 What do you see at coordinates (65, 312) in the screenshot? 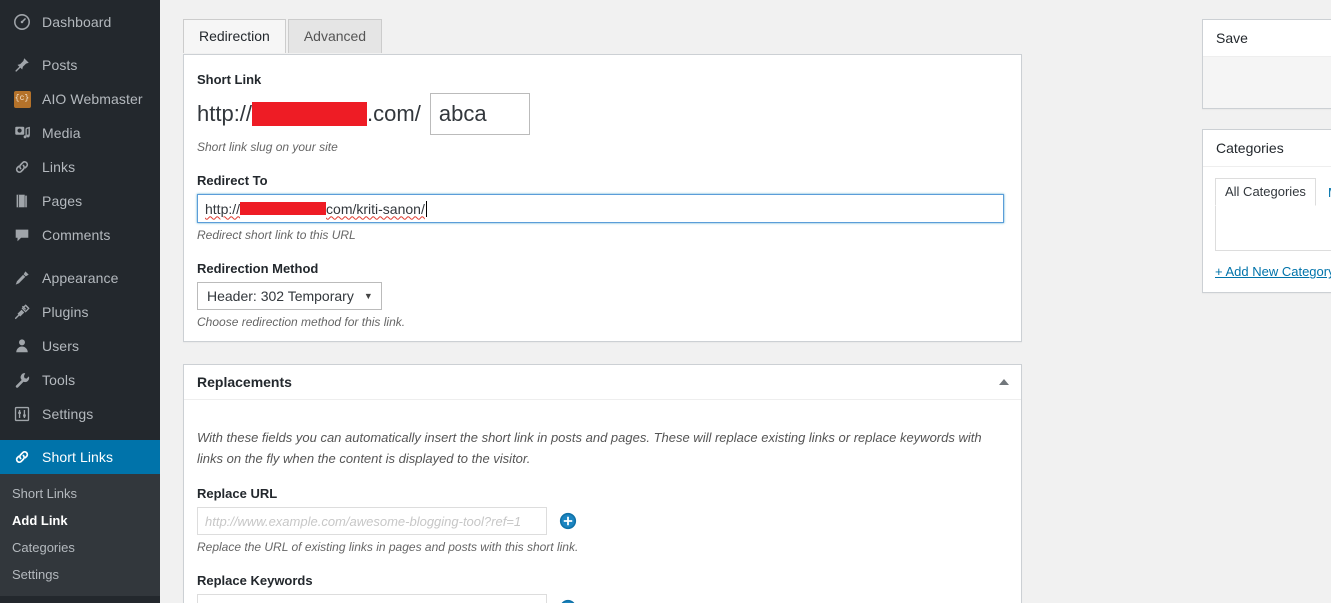
I see `sidebar-item-label: Plugins` at bounding box center [65, 312].